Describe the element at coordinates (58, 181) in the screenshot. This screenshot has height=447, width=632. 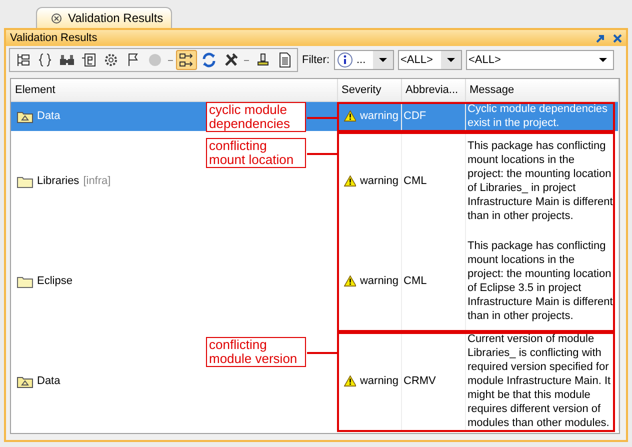
I see `element-name: Libraries` at that location.